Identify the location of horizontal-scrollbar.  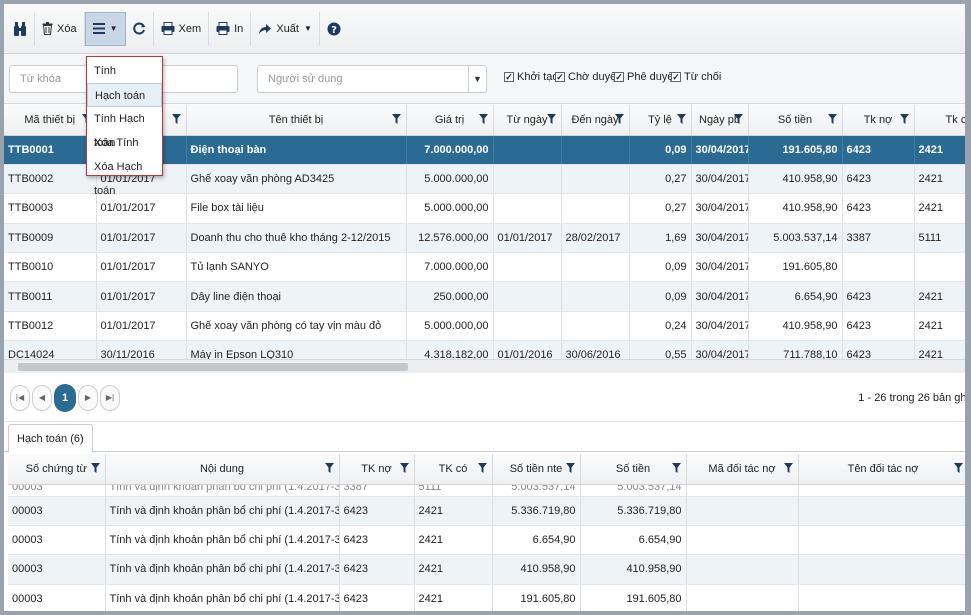
(484, 366).